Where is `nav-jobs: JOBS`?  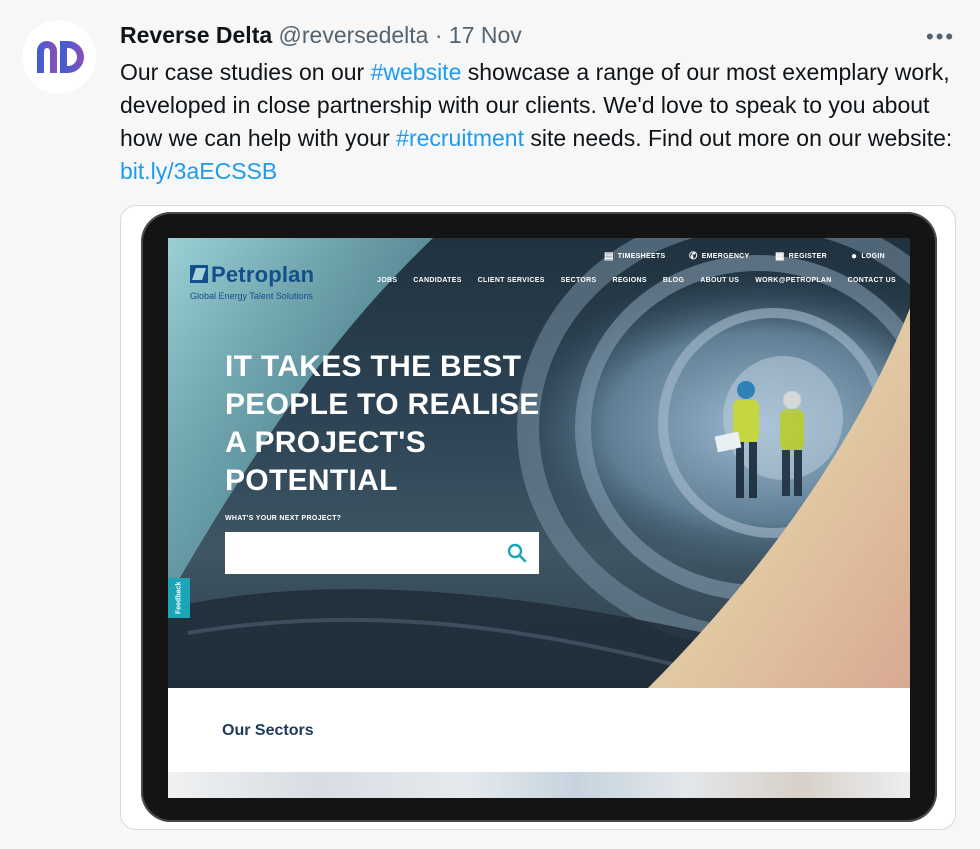
nav-jobs: JOBS is located at coordinates (387, 280).